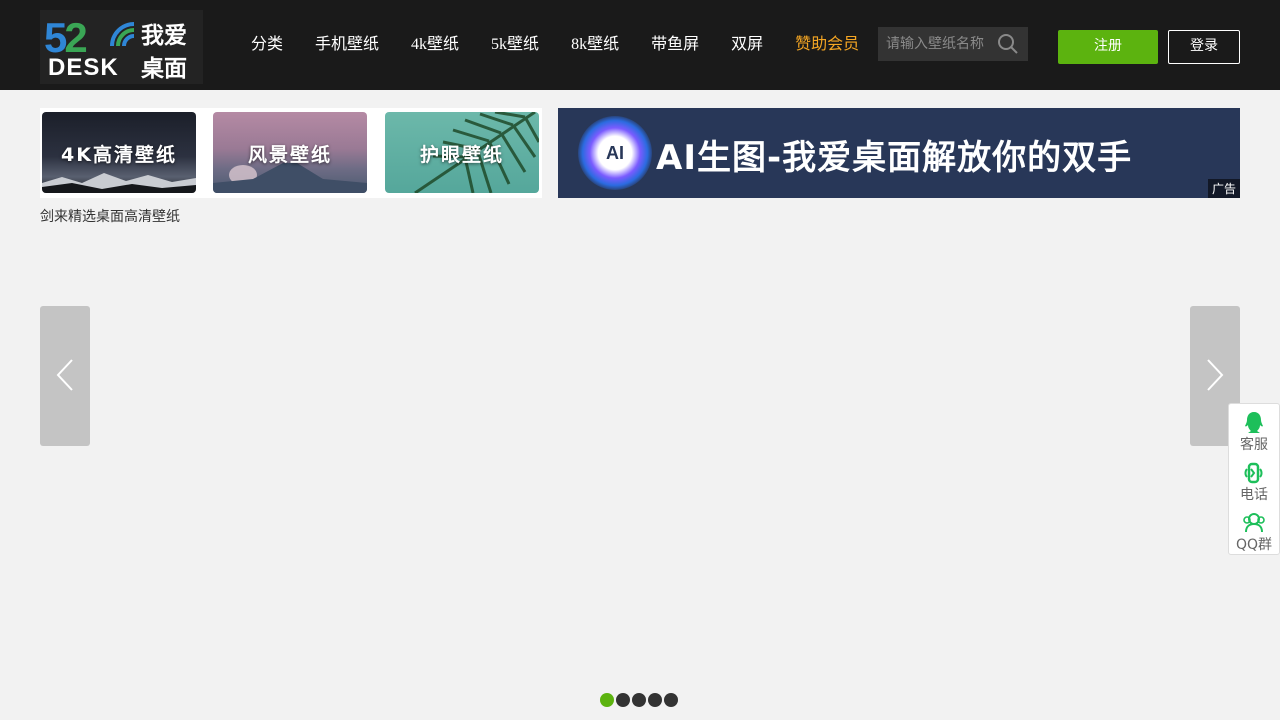  I want to click on category-label: 风景壁纸, so click(289, 155).